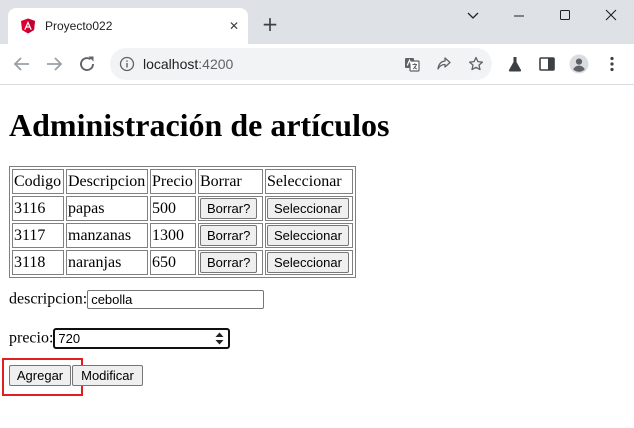 Image resolution: width=634 pixels, height=428 pixels. Describe the element at coordinates (107, 181) in the screenshot. I see `header-descripcion: Descripcion` at that location.